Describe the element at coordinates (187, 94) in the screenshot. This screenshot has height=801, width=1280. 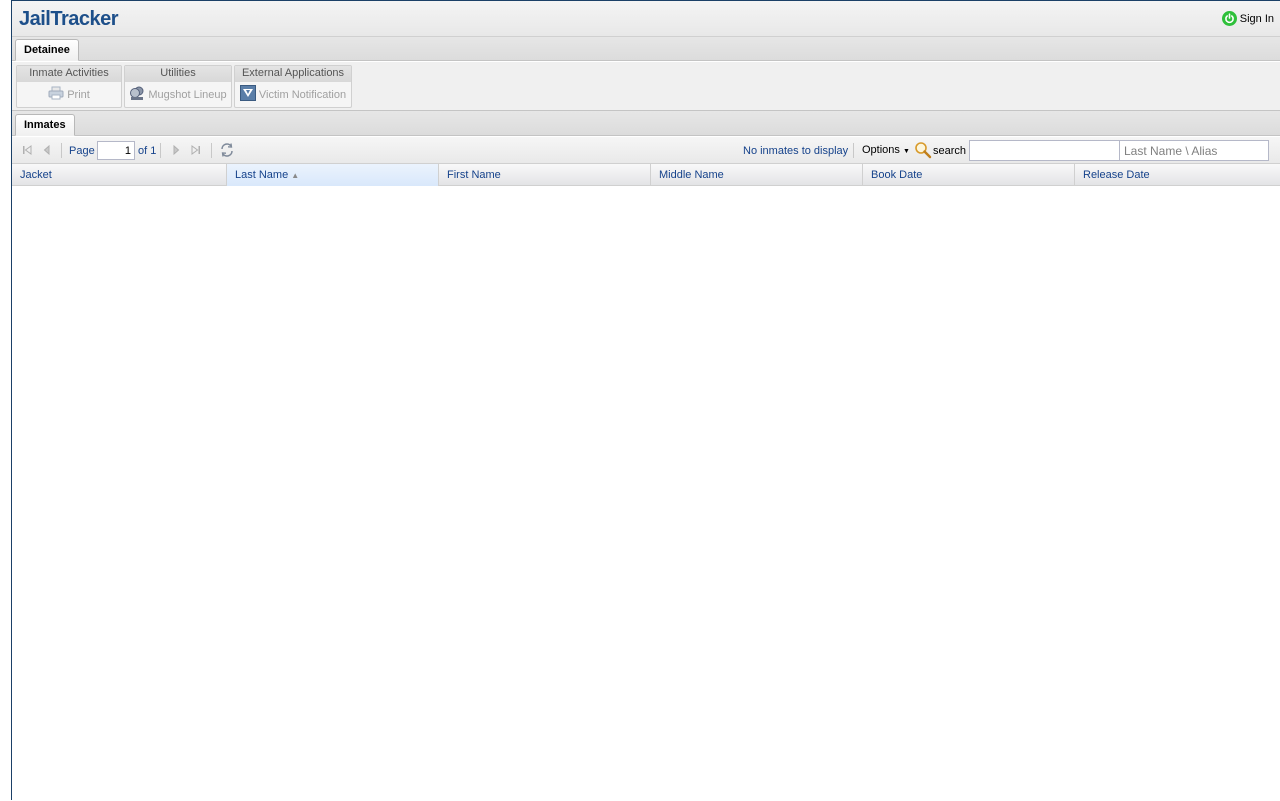
I see `mugshot-lineup-label: Mugshot Lineup` at that location.